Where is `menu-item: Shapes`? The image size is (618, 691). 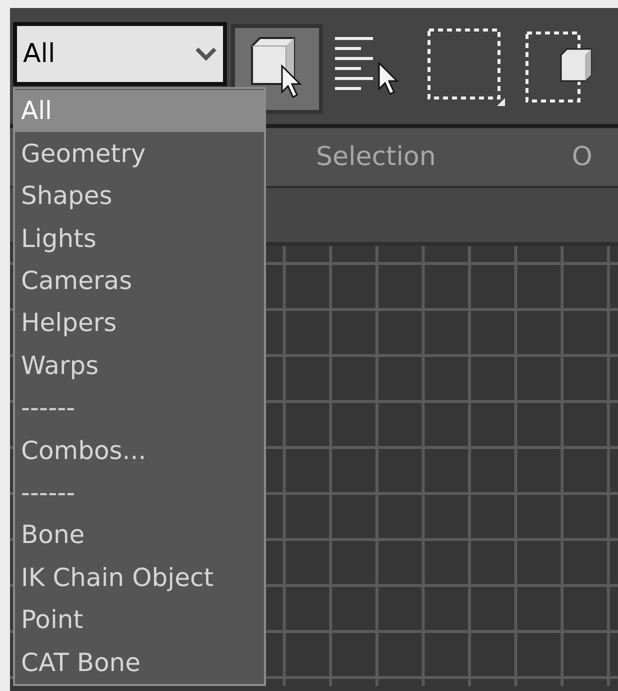
menu-item: Shapes is located at coordinates (139, 196).